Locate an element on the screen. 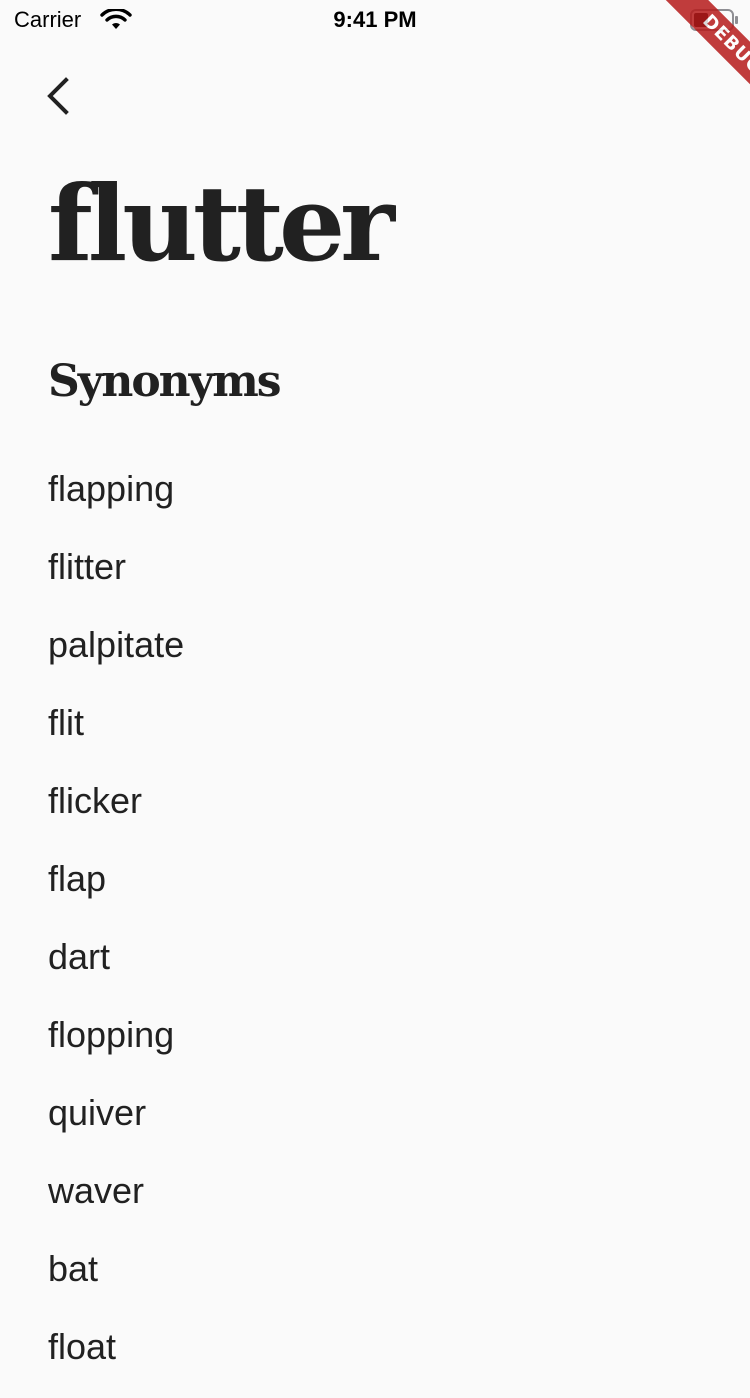 The height and width of the screenshot is (1398, 750). synonym-item: bat is located at coordinates (116, 1281).